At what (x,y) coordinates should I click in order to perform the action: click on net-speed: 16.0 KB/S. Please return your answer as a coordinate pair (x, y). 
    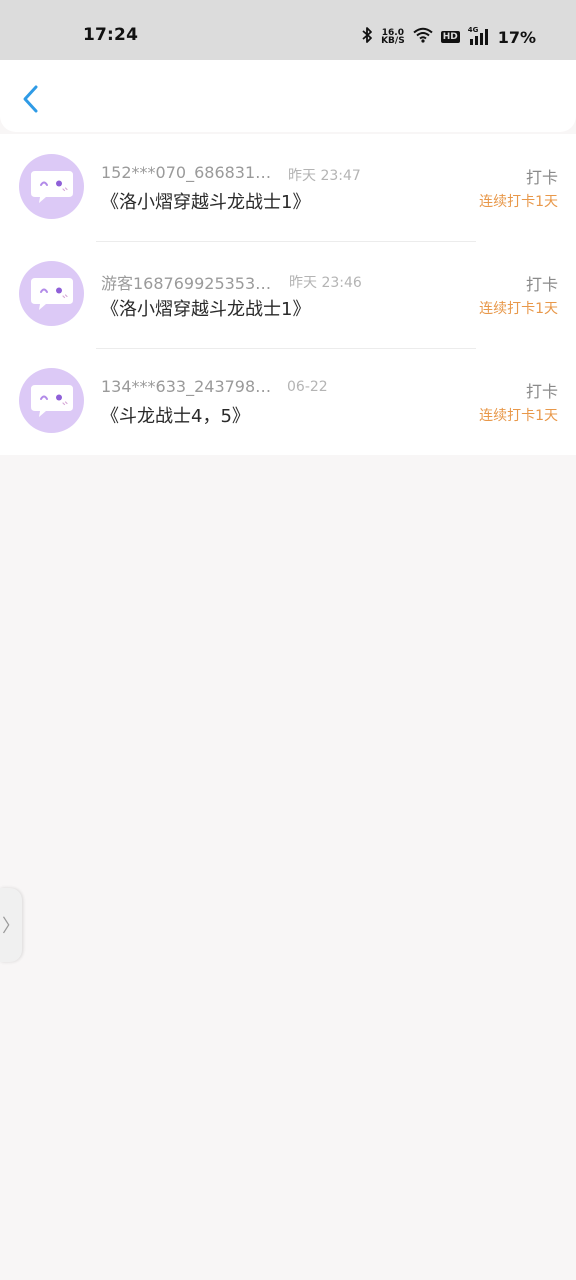
    Looking at the image, I should click on (393, 37).